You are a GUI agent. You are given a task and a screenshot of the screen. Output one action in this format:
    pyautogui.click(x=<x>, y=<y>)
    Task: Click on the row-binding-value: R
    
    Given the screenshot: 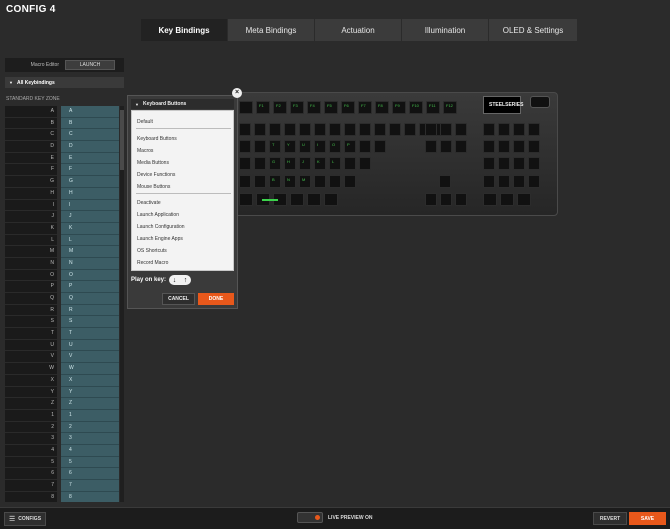 What is the action you would take?
    pyautogui.click(x=90, y=310)
    